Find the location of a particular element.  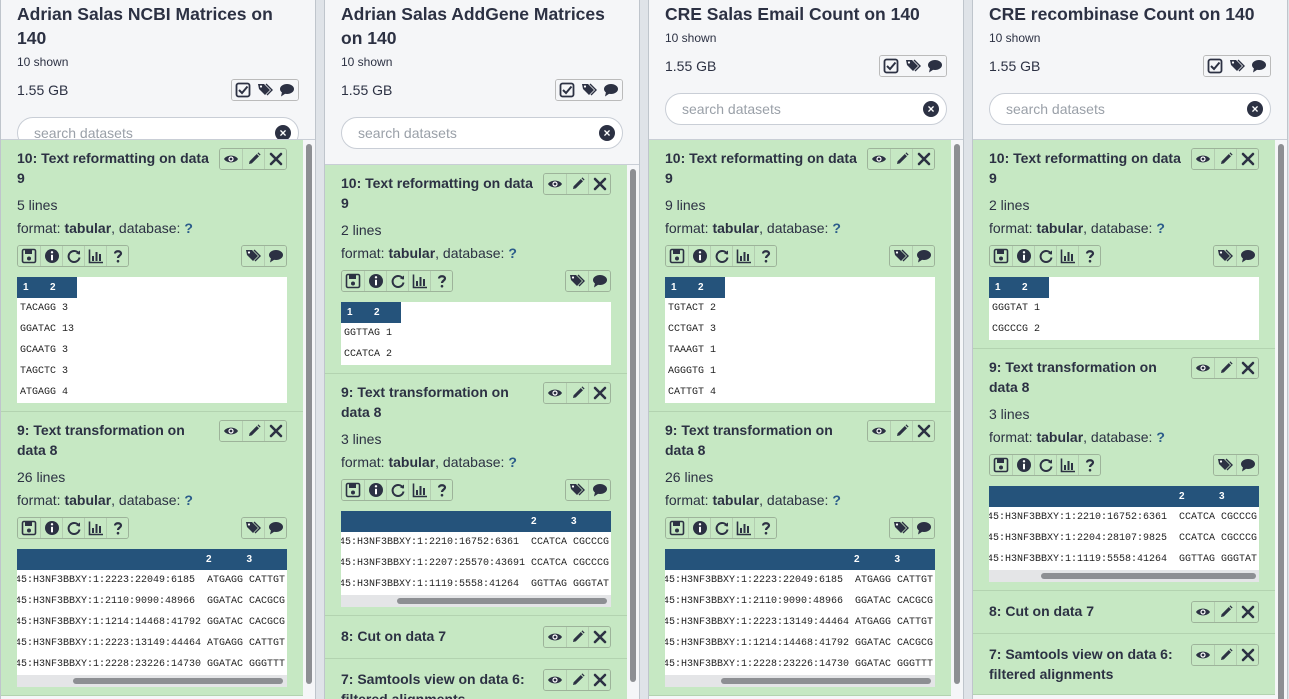

dataset-title: 10: Text reformatting on data 9 is located at coordinates (439, 193).